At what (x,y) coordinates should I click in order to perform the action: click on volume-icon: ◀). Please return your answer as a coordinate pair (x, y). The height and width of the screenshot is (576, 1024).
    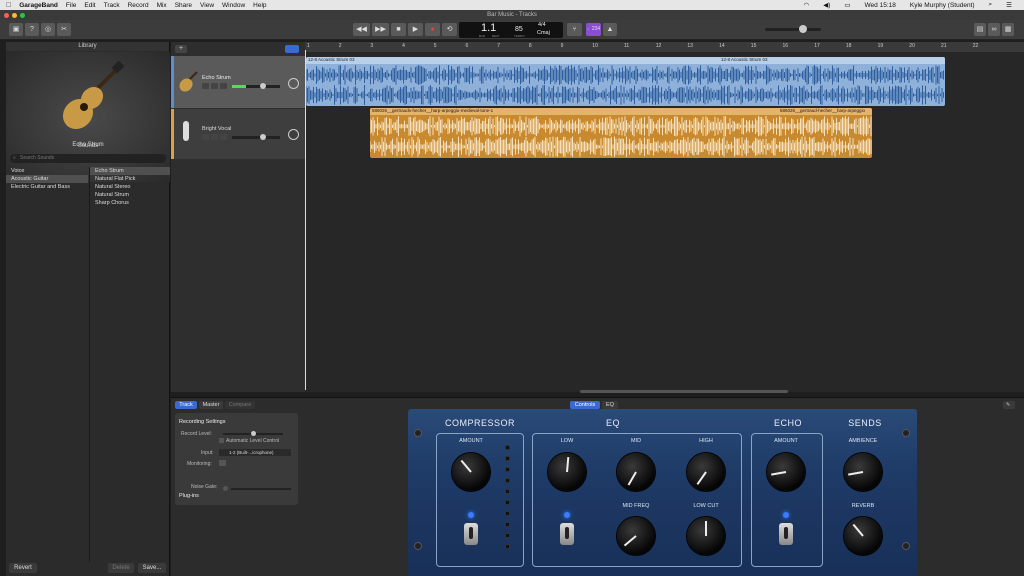
    Looking at the image, I should click on (826, 5).